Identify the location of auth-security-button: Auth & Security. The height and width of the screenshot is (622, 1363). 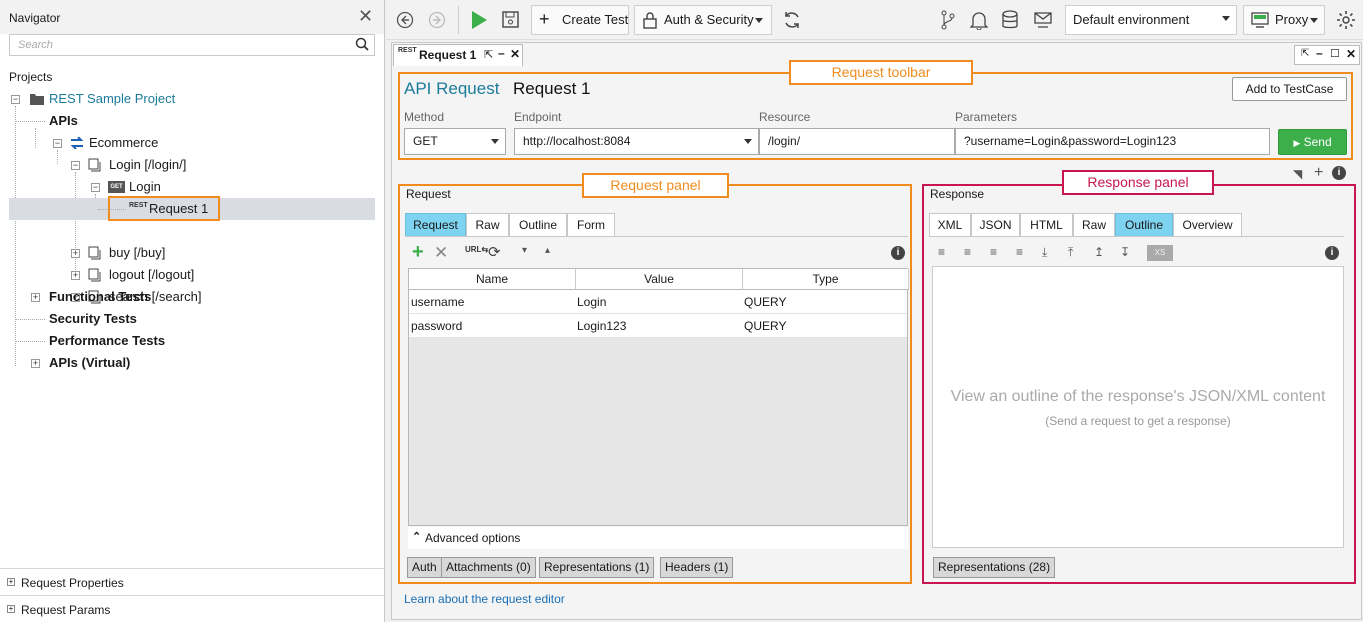
(703, 20).